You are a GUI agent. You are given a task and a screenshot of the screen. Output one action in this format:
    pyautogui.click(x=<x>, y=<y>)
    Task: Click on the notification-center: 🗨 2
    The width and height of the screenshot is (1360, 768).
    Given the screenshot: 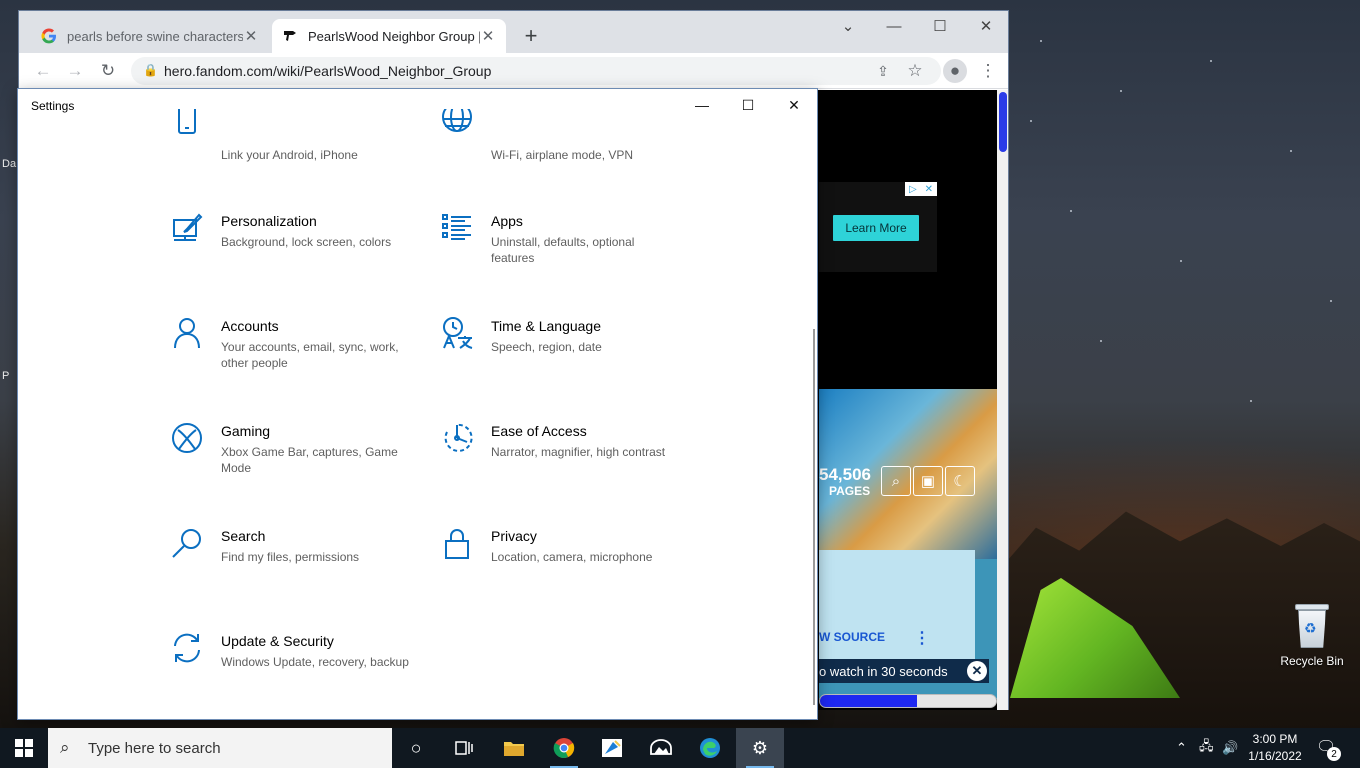 What is the action you would take?
    pyautogui.click(x=1328, y=749)
    